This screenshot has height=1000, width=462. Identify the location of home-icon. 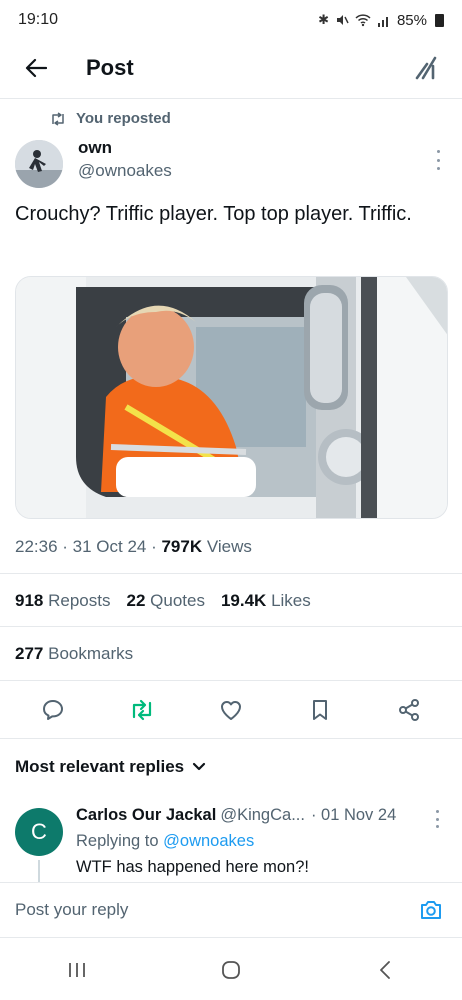
(231, 970).